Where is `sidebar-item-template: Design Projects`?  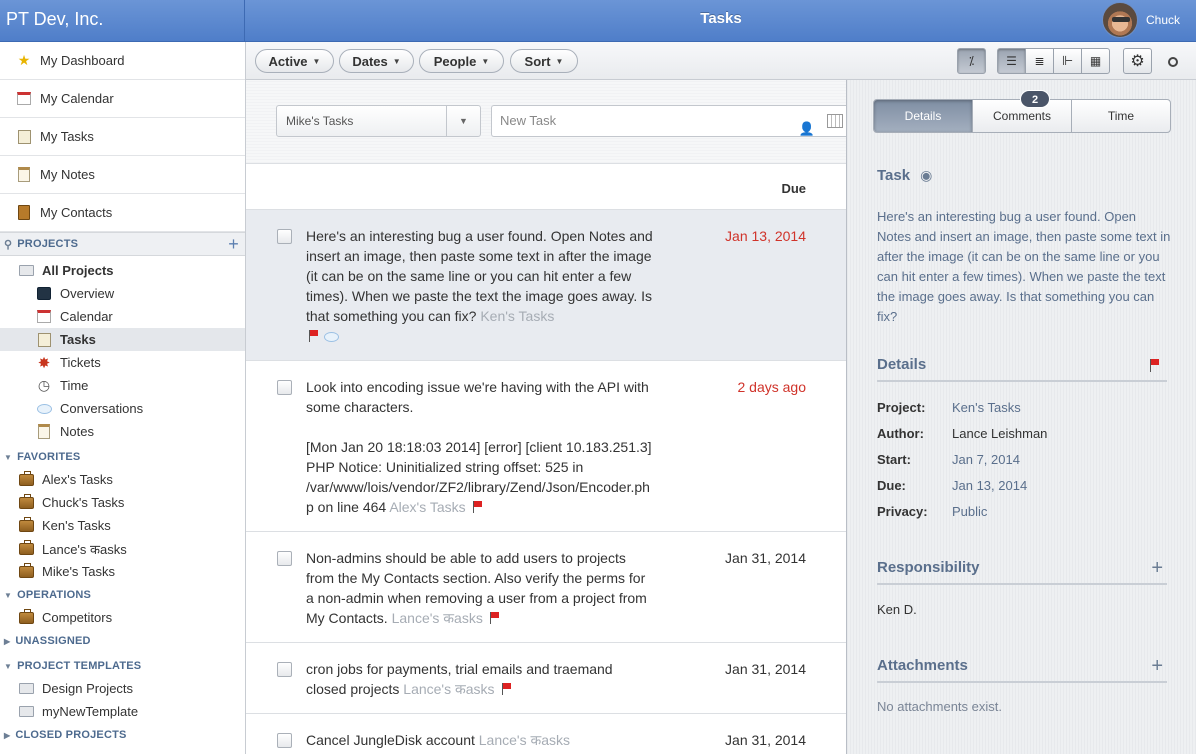 sidebar-item-template: Design Projects is located at coordinates (122, 688).